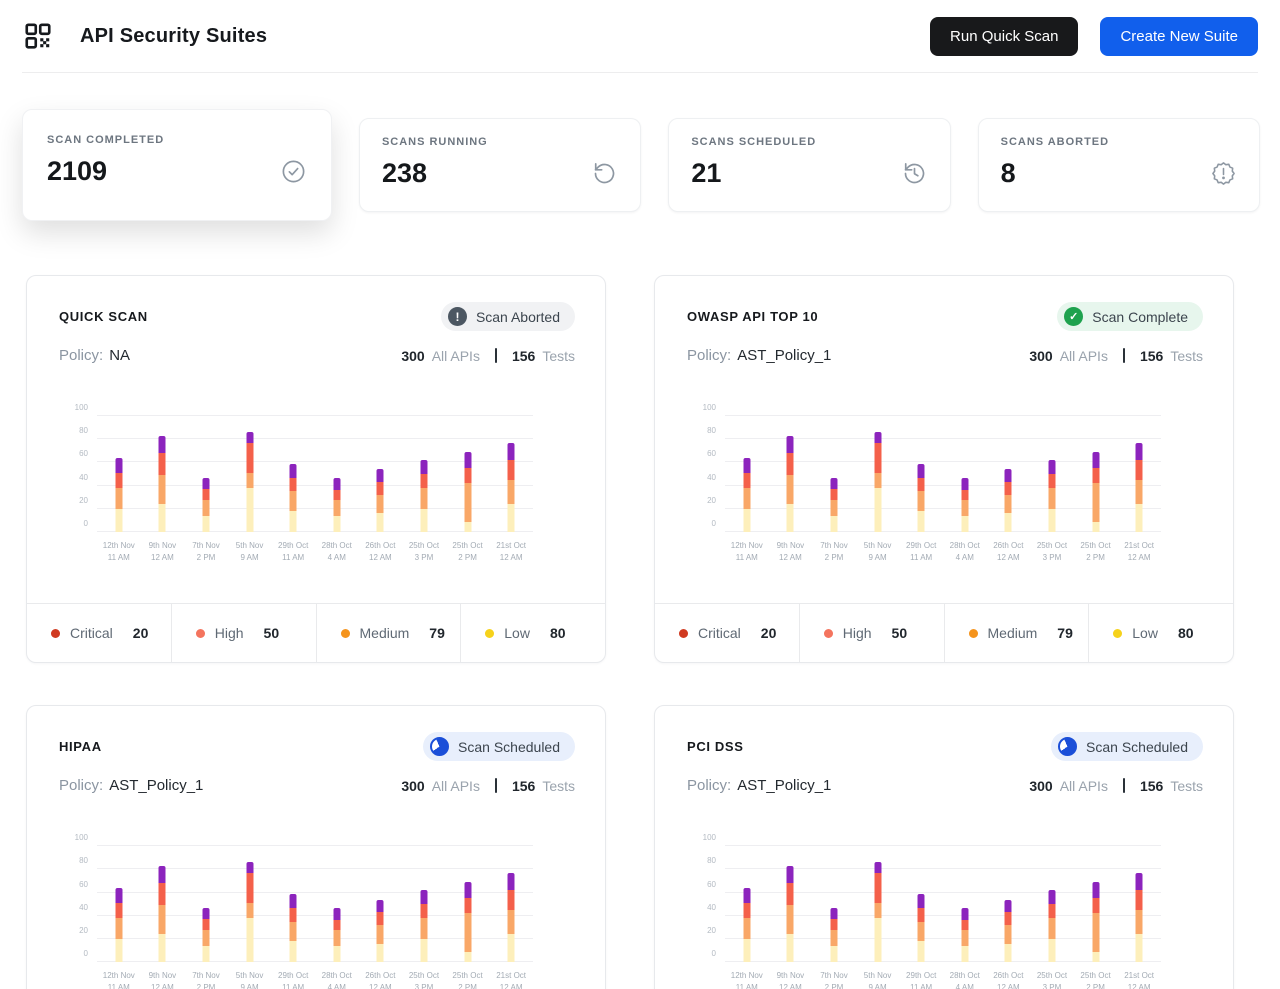 This screenshot has width=1280, height=989. I want to click on tests-count: 156, so click(1151, 355).